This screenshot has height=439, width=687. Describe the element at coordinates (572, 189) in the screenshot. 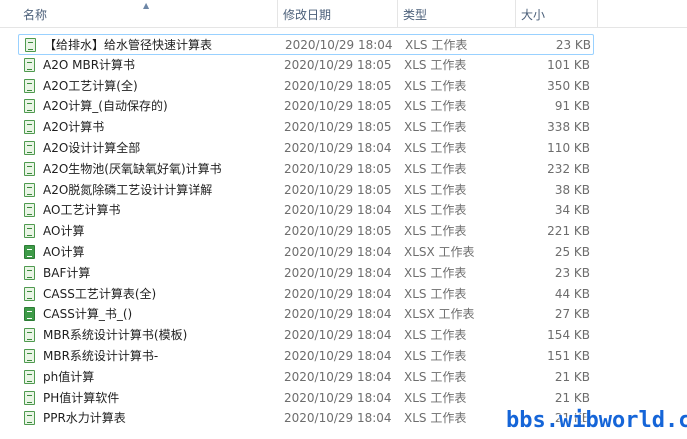

I see `file-size: 38 KB` at that location.